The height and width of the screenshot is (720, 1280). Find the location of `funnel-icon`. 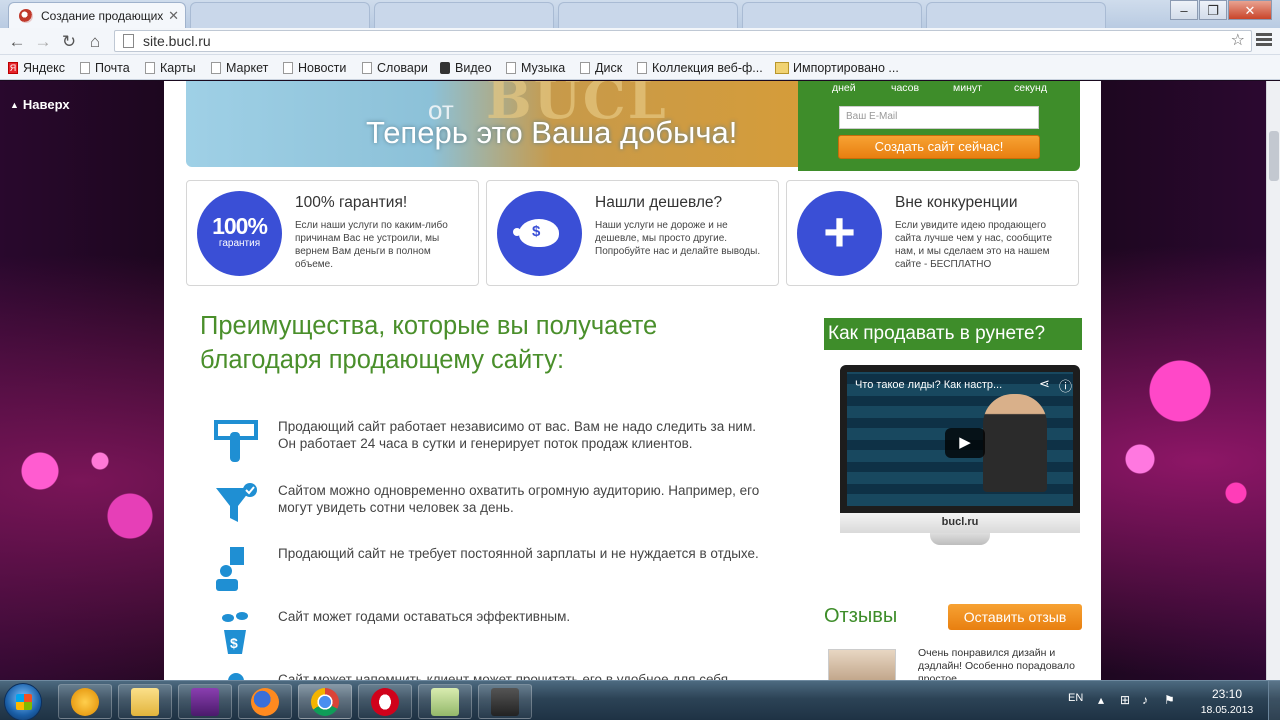

funnel-icon is located at coordinates (236, 502).